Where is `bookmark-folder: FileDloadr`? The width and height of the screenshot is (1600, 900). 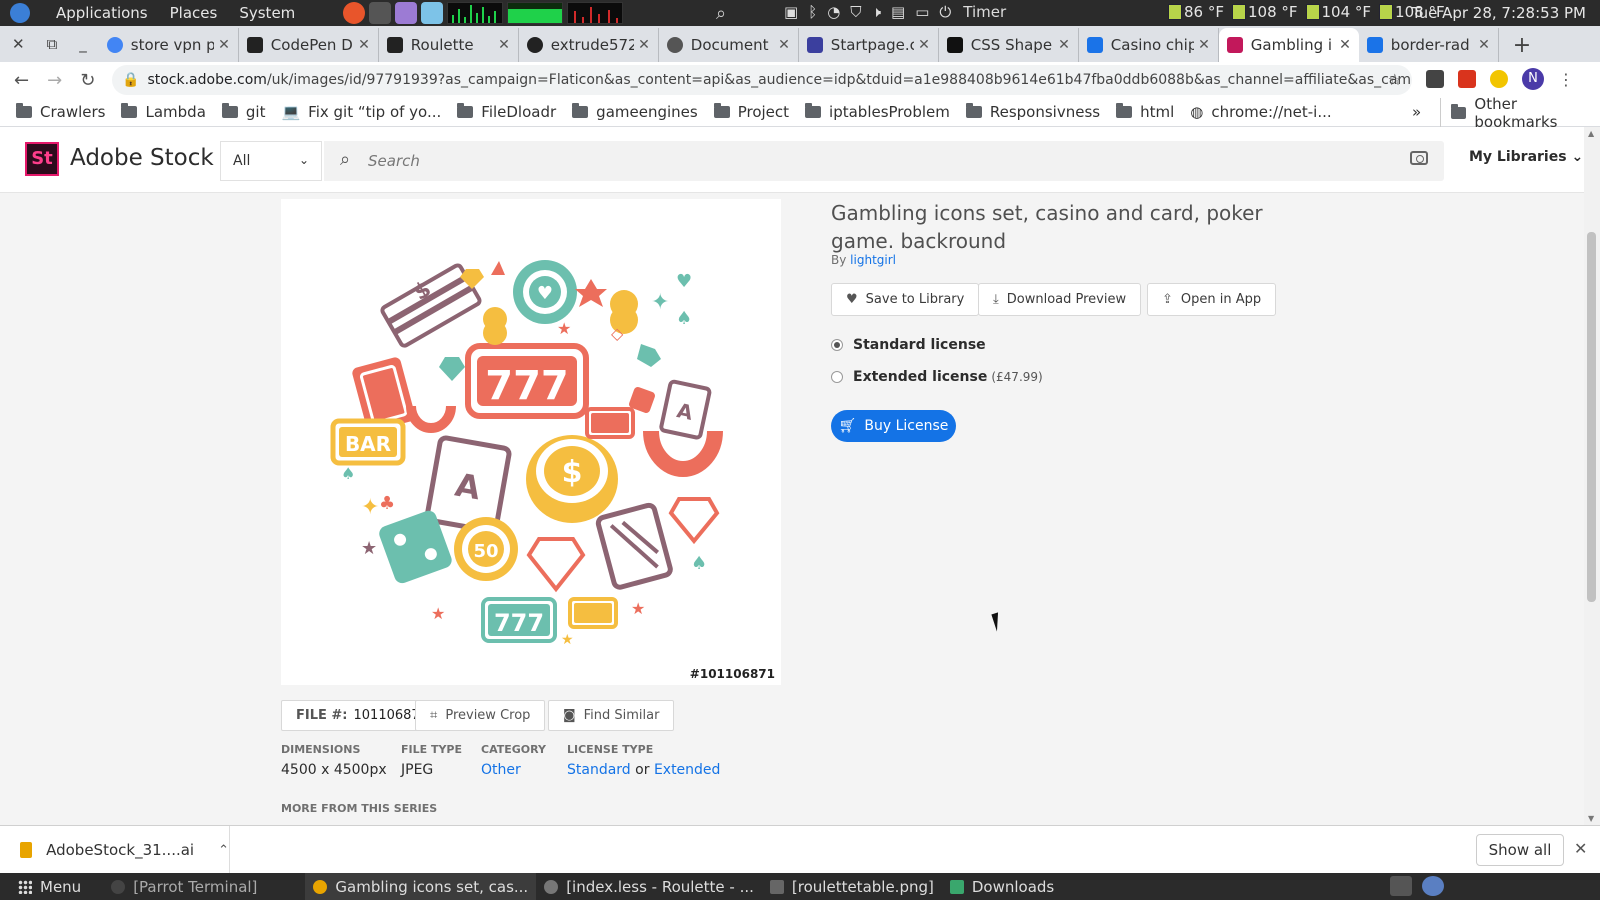 bookmark-folder: FileDloadr is located at coordinates (506, 112).